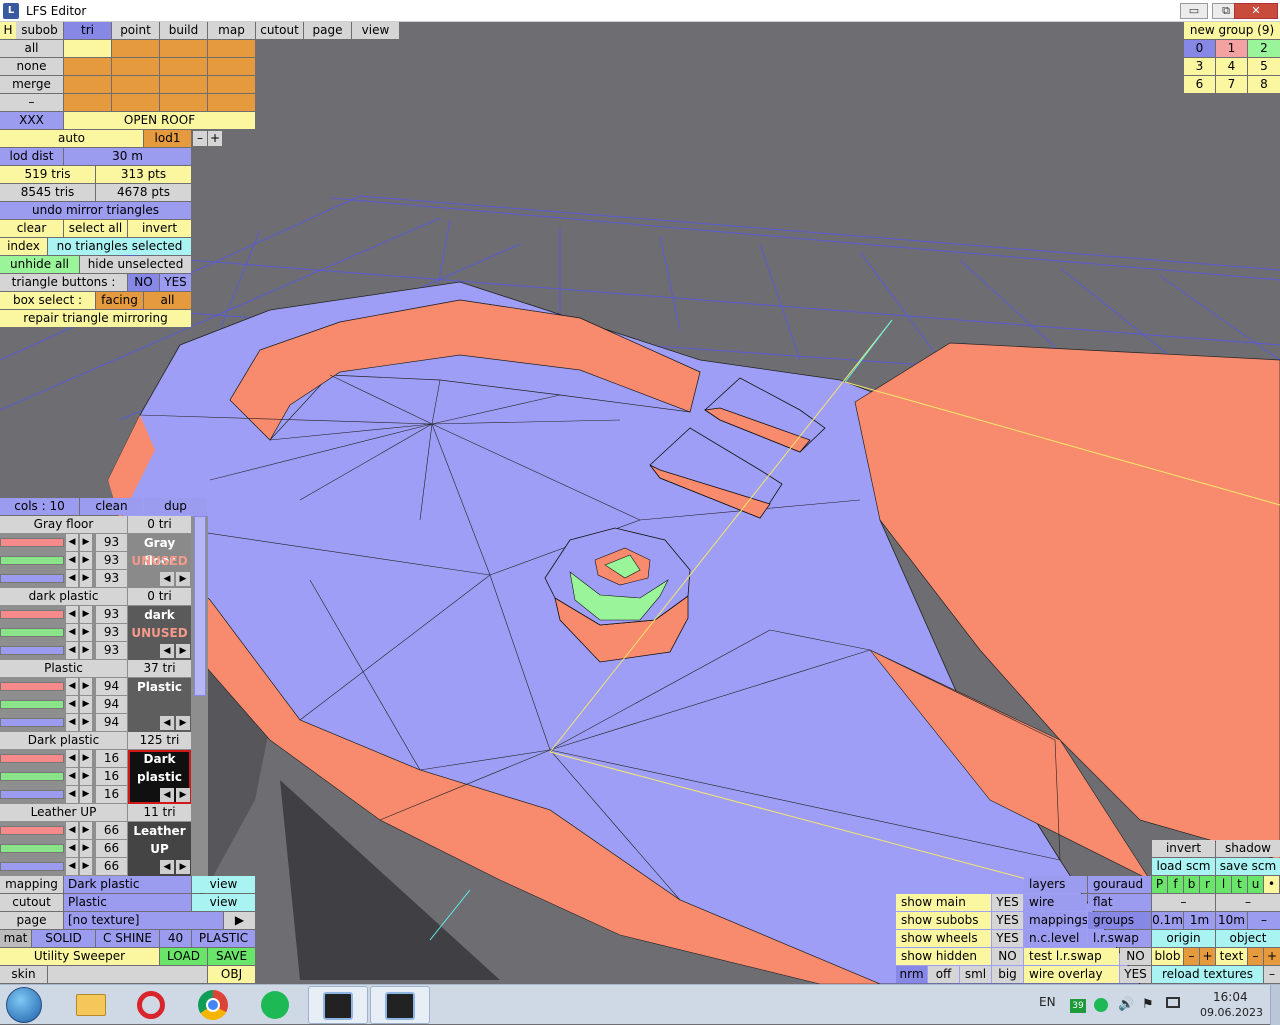 The image size is (1280, 1025). Describe the element at coordinates (63, 812) in the screenshot. I see `material-name: Leather UP` at that location.